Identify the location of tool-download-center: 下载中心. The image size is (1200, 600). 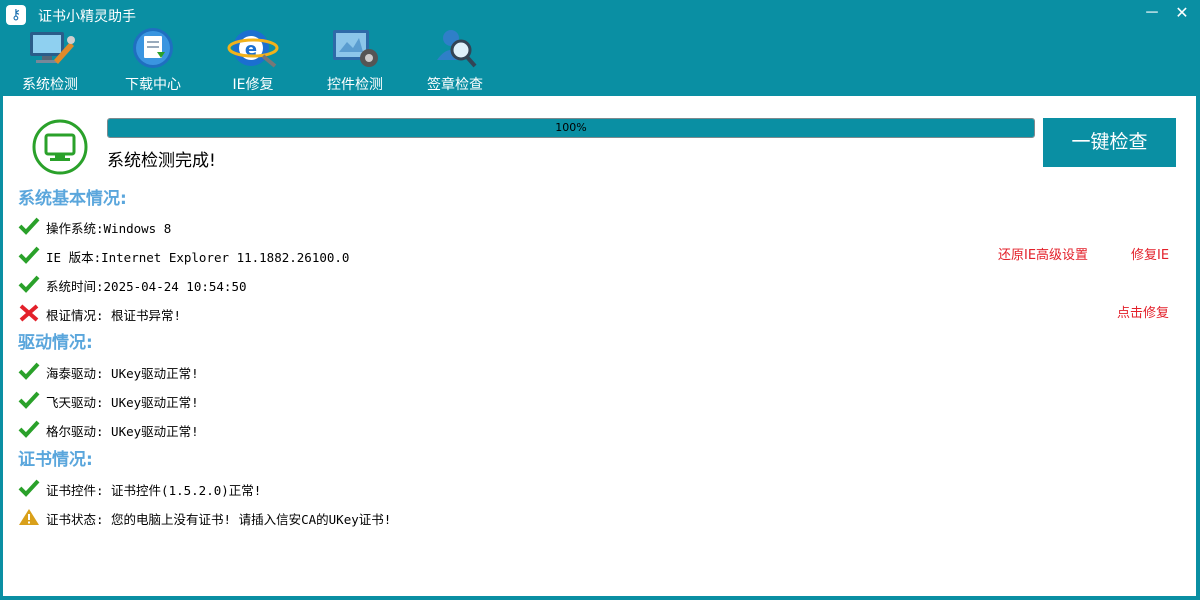
(153, 62).